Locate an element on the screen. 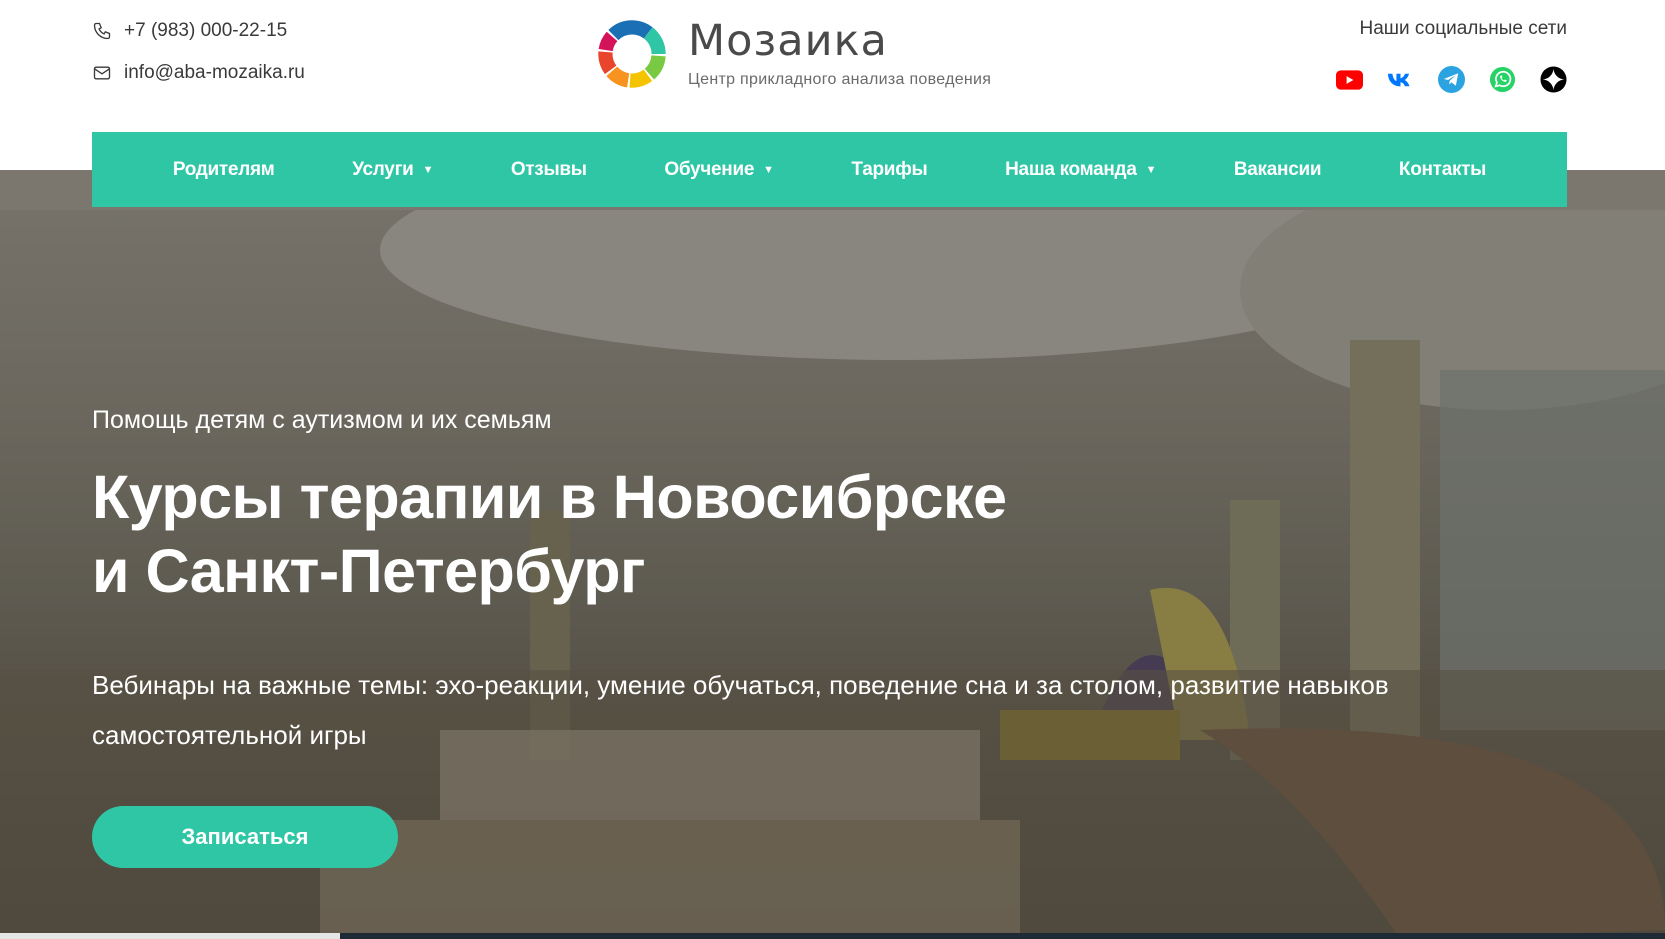 Image resolution: width=1665 pixels, height=939 pixels. nav-label: Обучение is located at coordinates (709, 169).